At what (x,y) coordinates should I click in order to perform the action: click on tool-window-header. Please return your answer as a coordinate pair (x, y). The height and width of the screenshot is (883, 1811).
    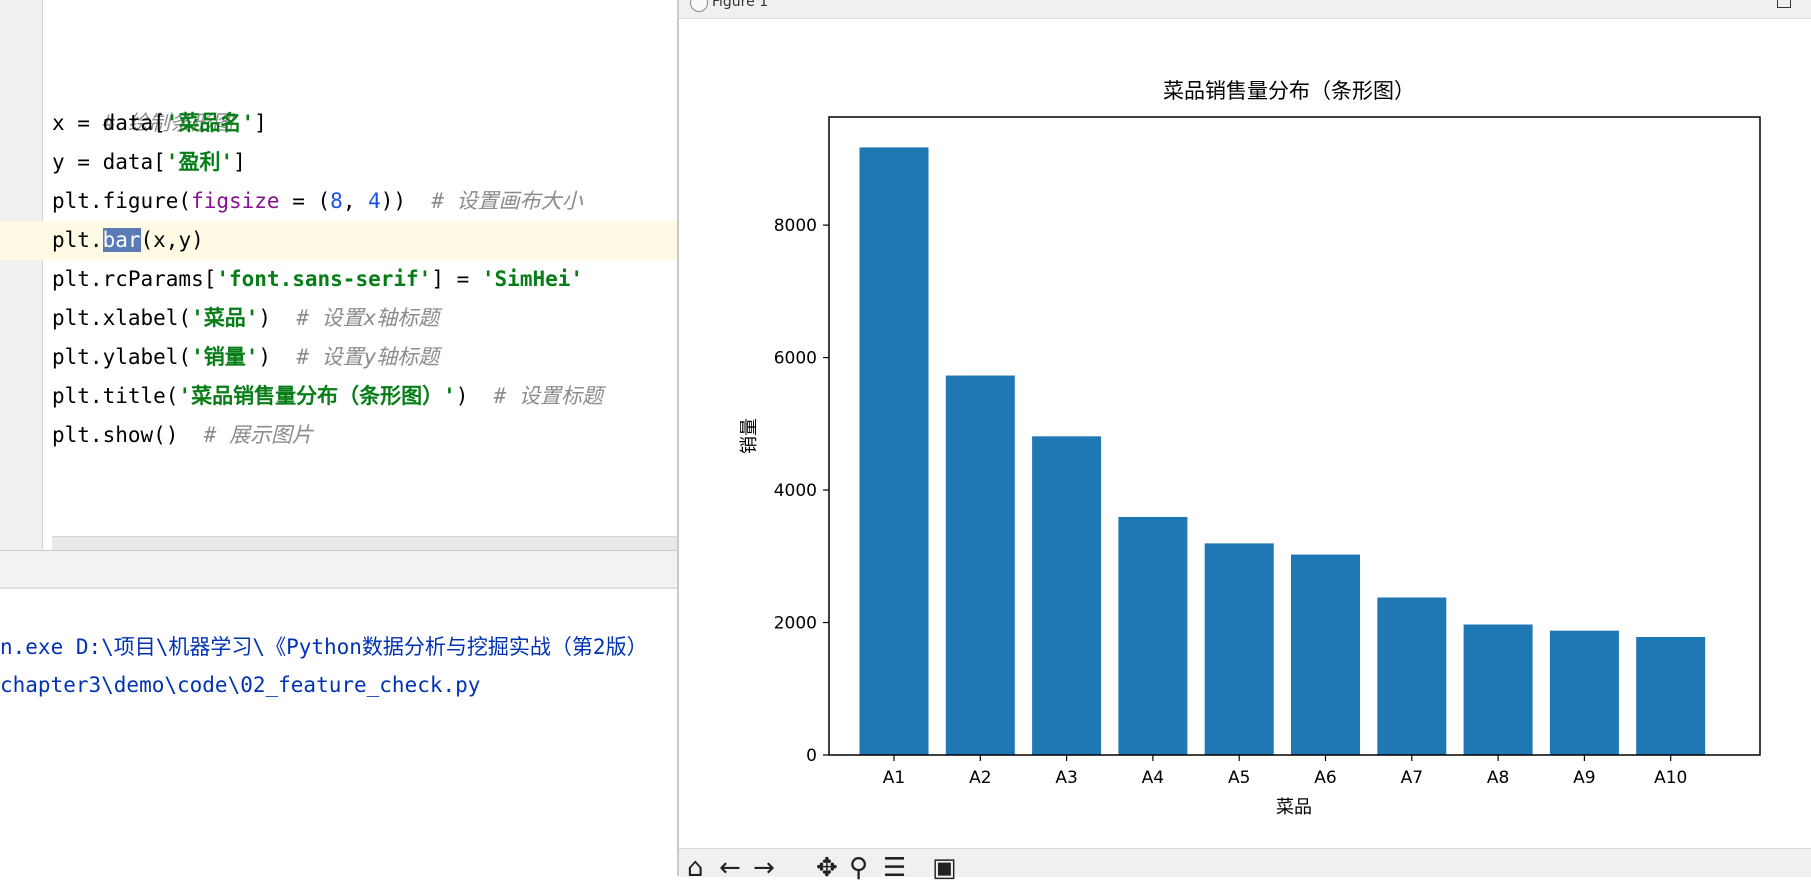
    Looking at the image, I should click on (338, 569).